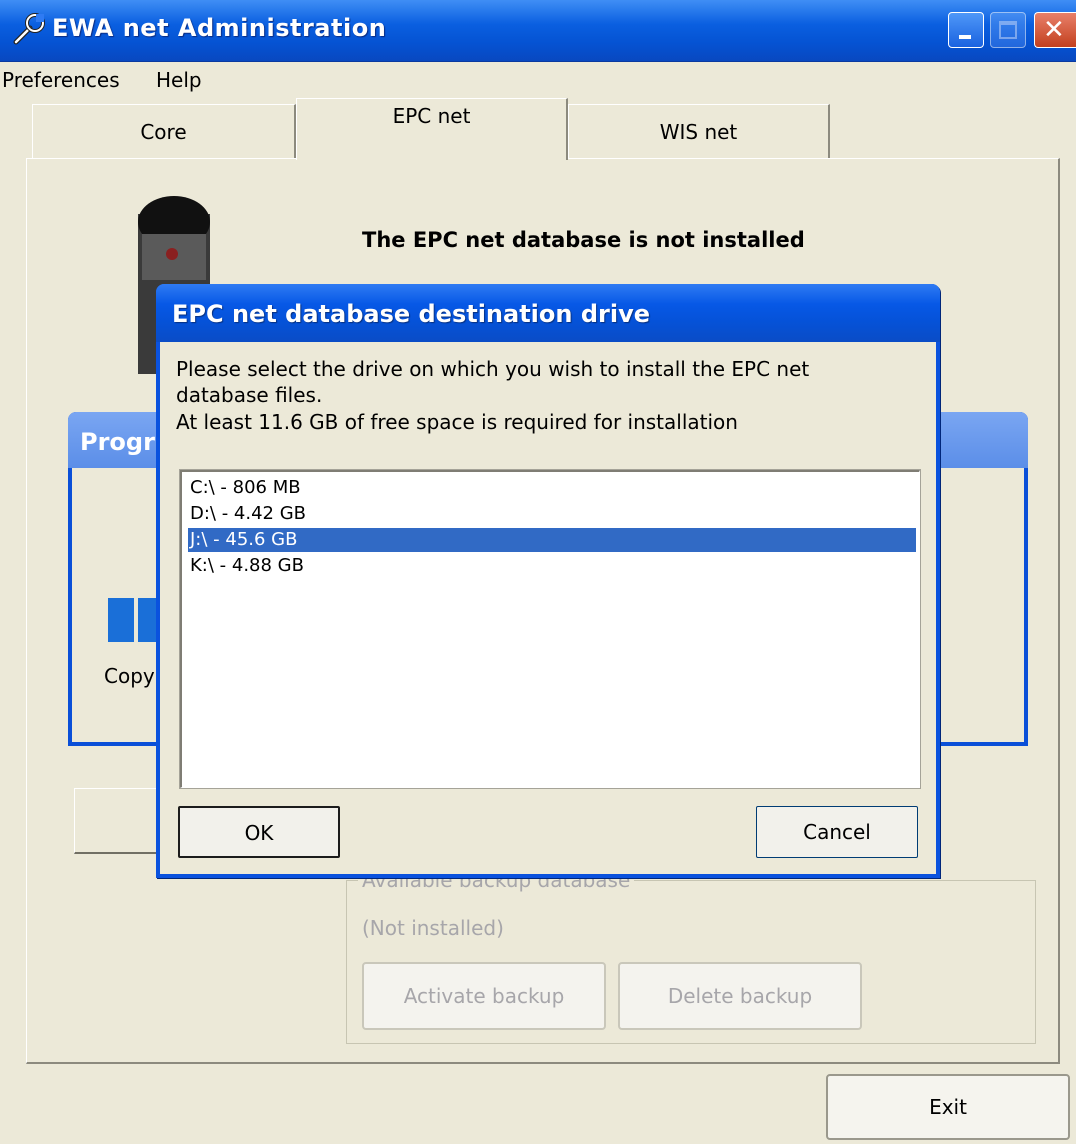 This screenshot has height=1144, width=1076. I want to click on tab-core: Core, so click(164, 131).